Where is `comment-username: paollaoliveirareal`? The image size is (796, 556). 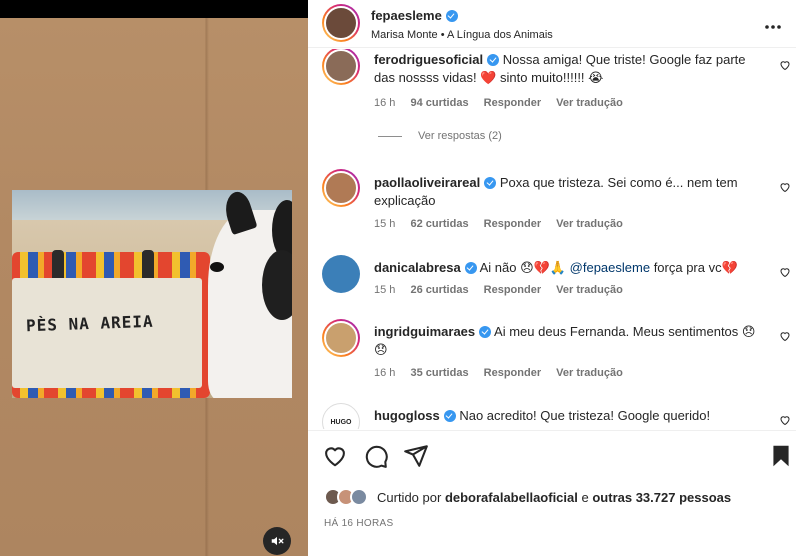 comment-username: paollaoliveirareal is located at coordinates (427, 182).